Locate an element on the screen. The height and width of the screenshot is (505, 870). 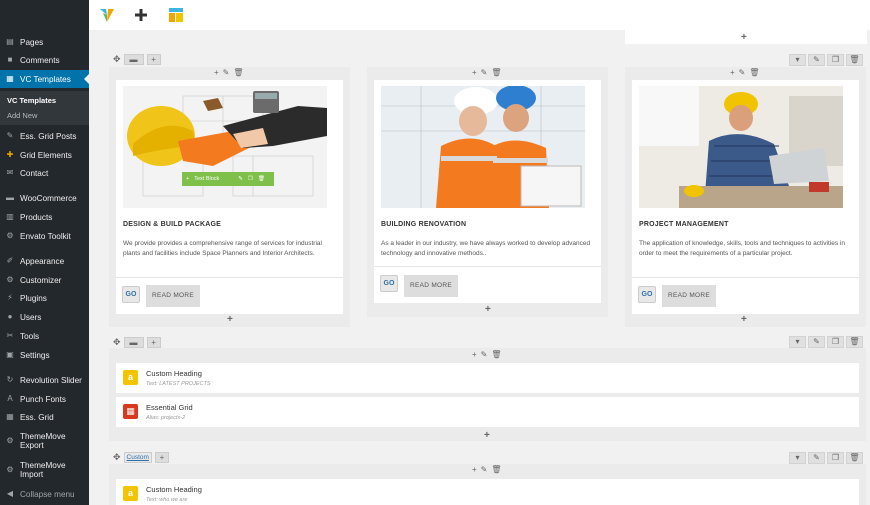
sidebar-item-contact: ✉ Contact is located at coordinates (44, 173).